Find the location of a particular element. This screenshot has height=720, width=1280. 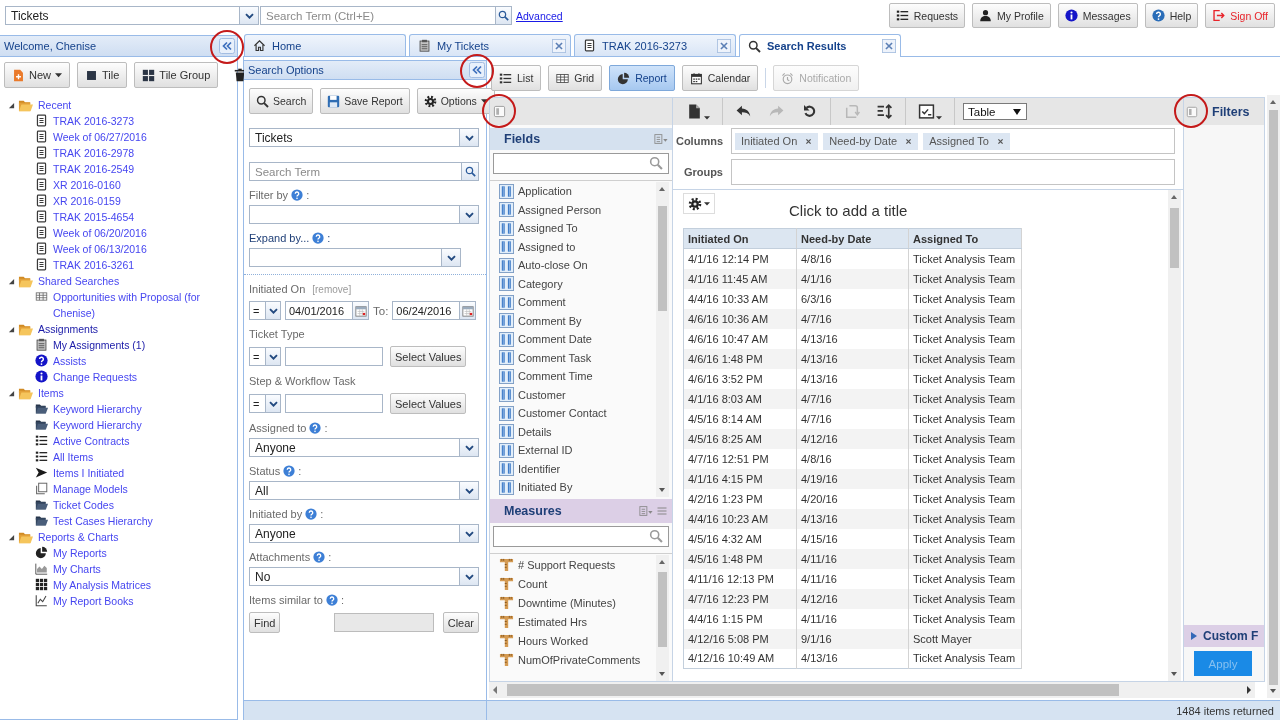

tree-item: TRAK 2016-2549 is located at coordinates (94, 169).